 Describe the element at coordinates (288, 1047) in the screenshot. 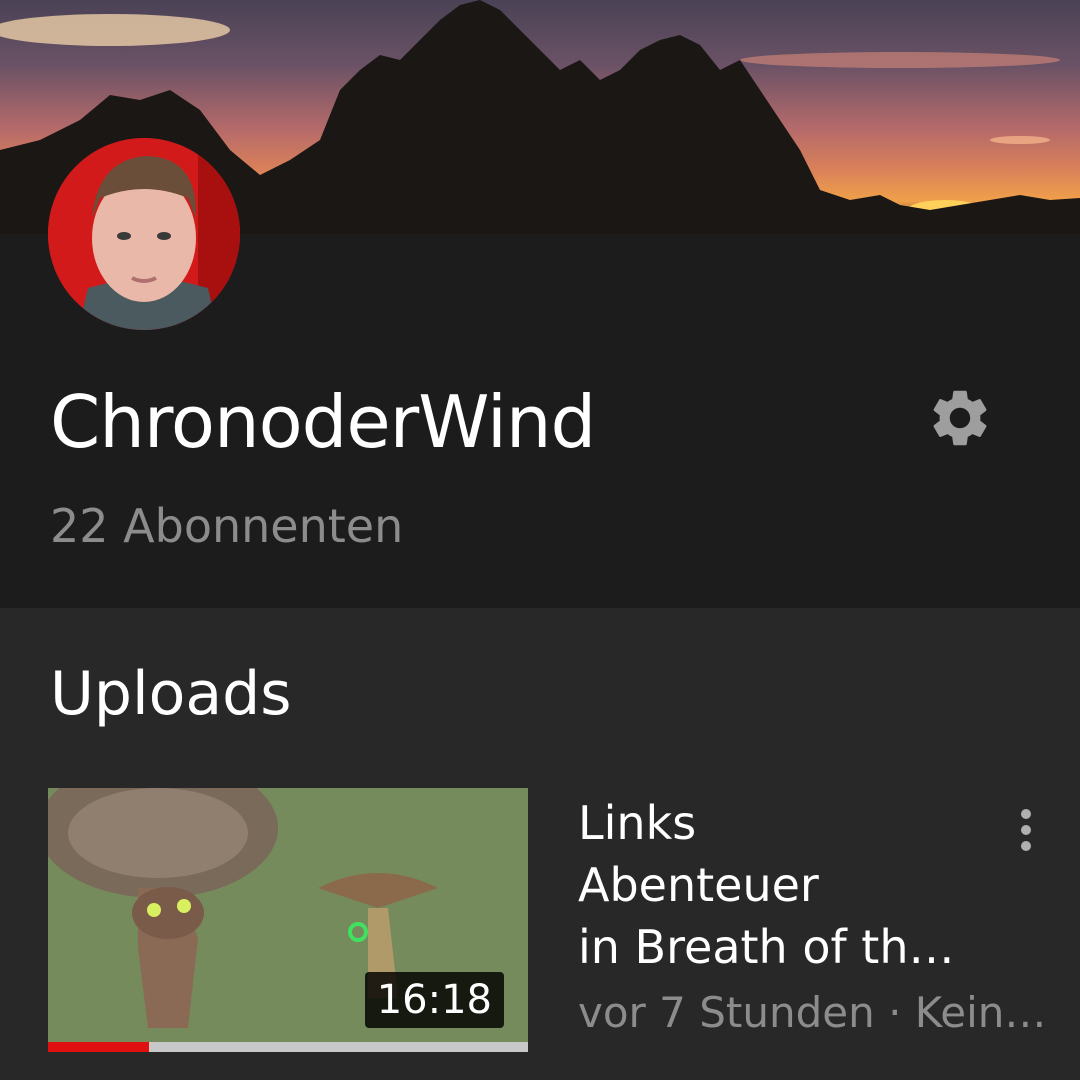

I see `watch-progress-bar` at that location.